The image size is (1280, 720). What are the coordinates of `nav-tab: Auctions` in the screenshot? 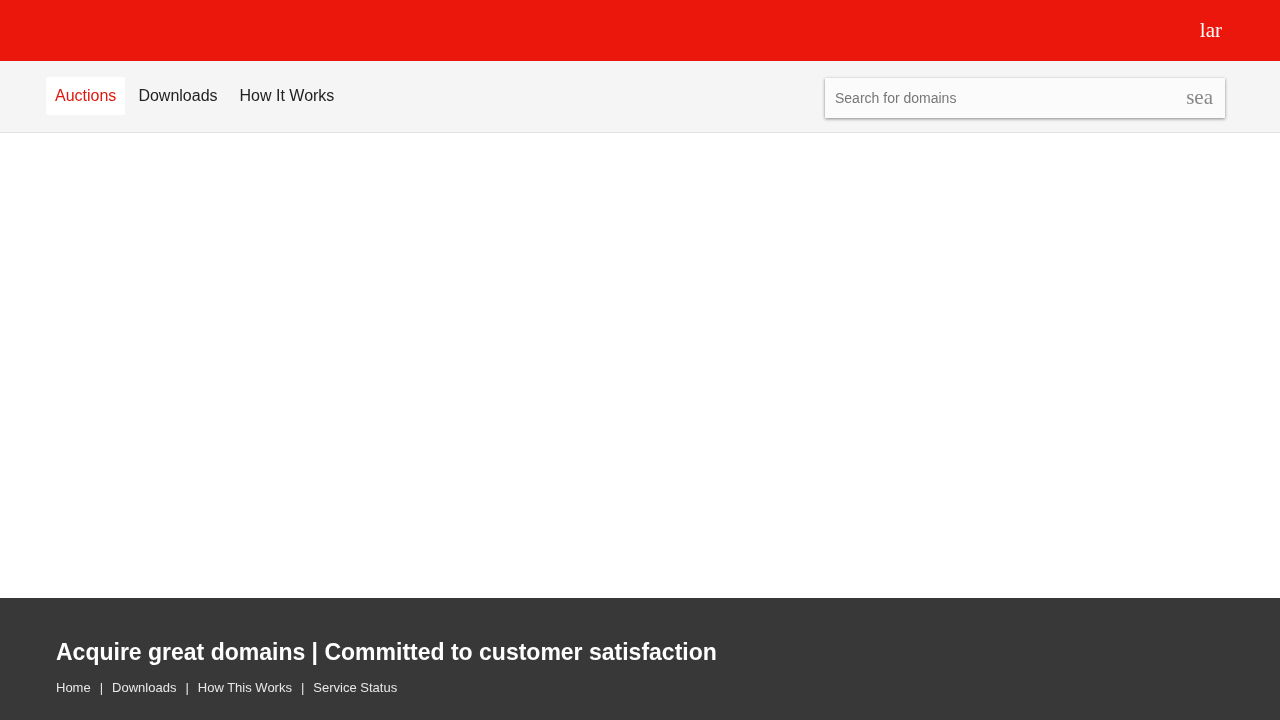 It's located at (86, 95).